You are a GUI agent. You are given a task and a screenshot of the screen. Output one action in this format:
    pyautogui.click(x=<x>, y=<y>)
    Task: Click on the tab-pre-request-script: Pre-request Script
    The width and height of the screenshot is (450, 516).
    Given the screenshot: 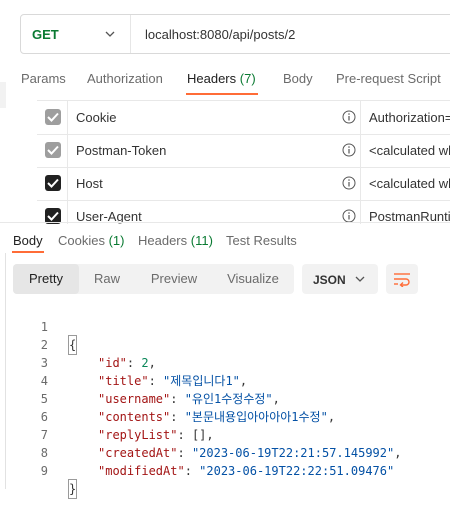 What is the action you would take?
    pyautogui.click(x=388, y=78)
    